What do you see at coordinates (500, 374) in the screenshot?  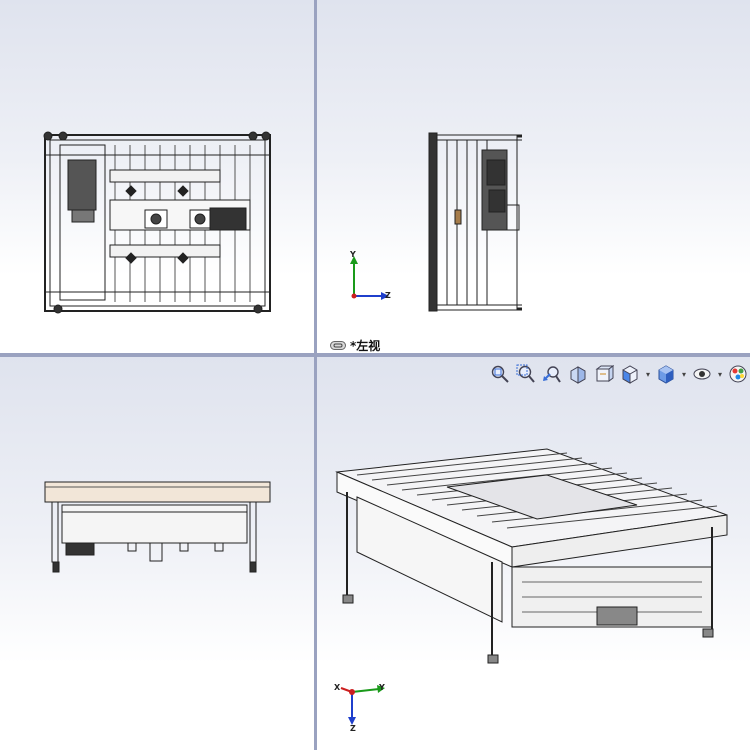 I see `zoom-to-fit-icon` at bounding box center [500, 374].